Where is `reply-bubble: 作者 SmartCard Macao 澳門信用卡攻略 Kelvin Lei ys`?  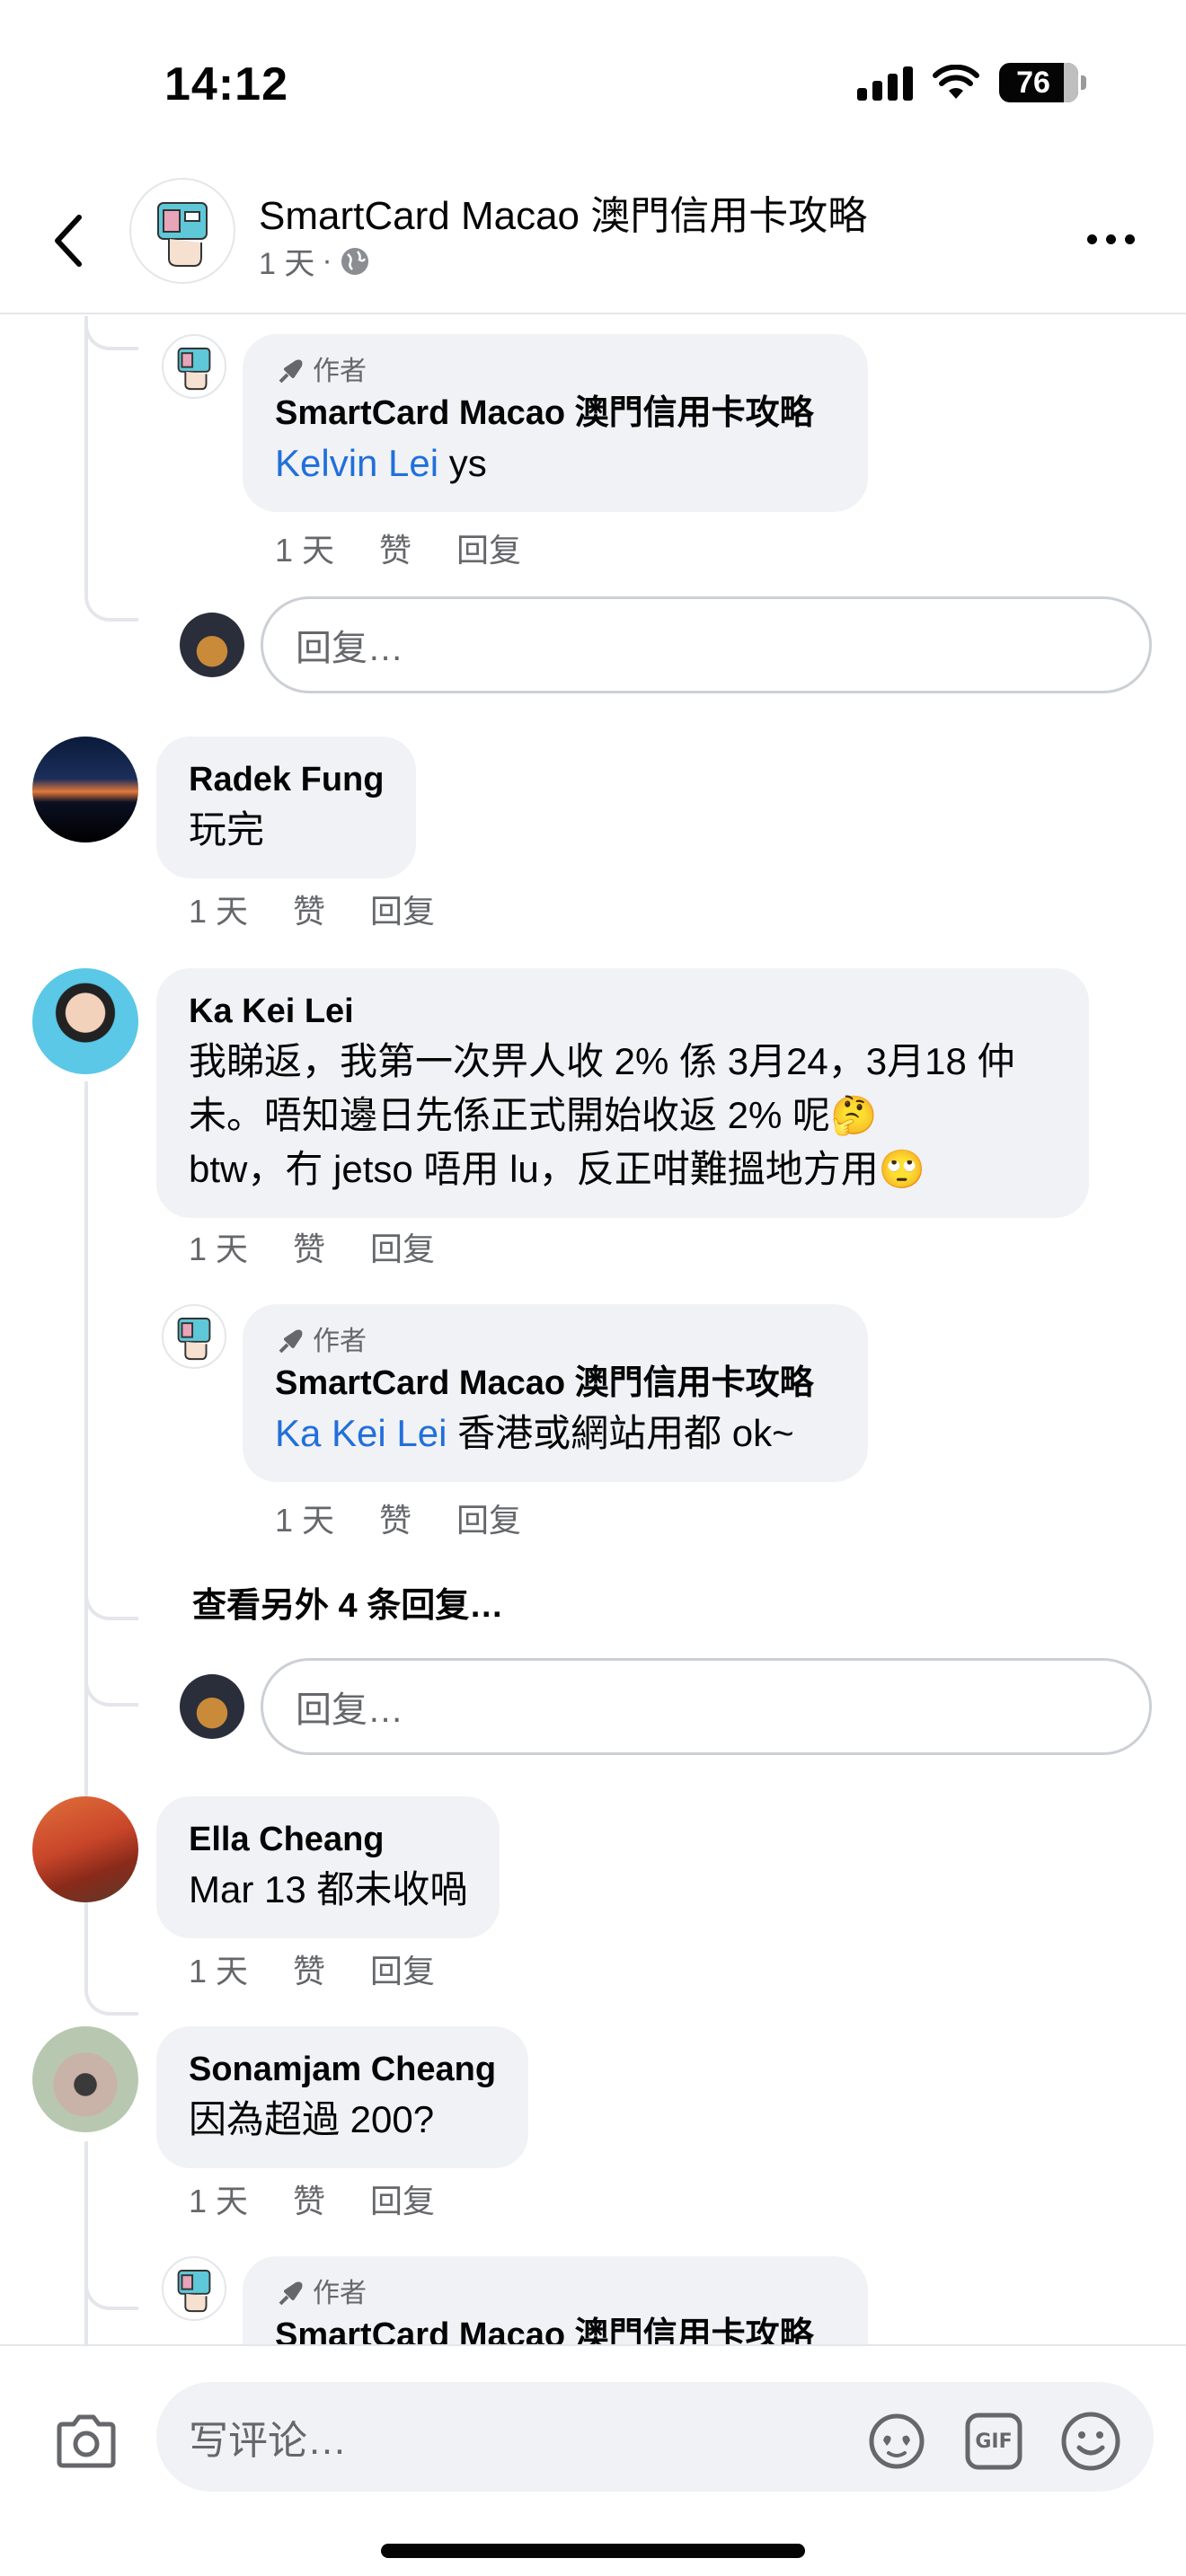
reply-bubble: 作者 SmartCard Macao 澳門信用卡攻略 Kelvin Lei ys is located at coordinates (555, 423).